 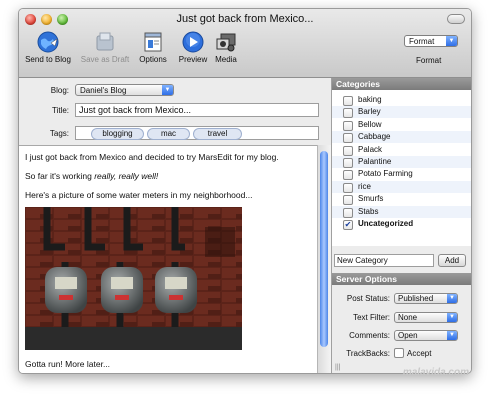 I want to click on categories-header: Categories, so click(x=401, y=84).